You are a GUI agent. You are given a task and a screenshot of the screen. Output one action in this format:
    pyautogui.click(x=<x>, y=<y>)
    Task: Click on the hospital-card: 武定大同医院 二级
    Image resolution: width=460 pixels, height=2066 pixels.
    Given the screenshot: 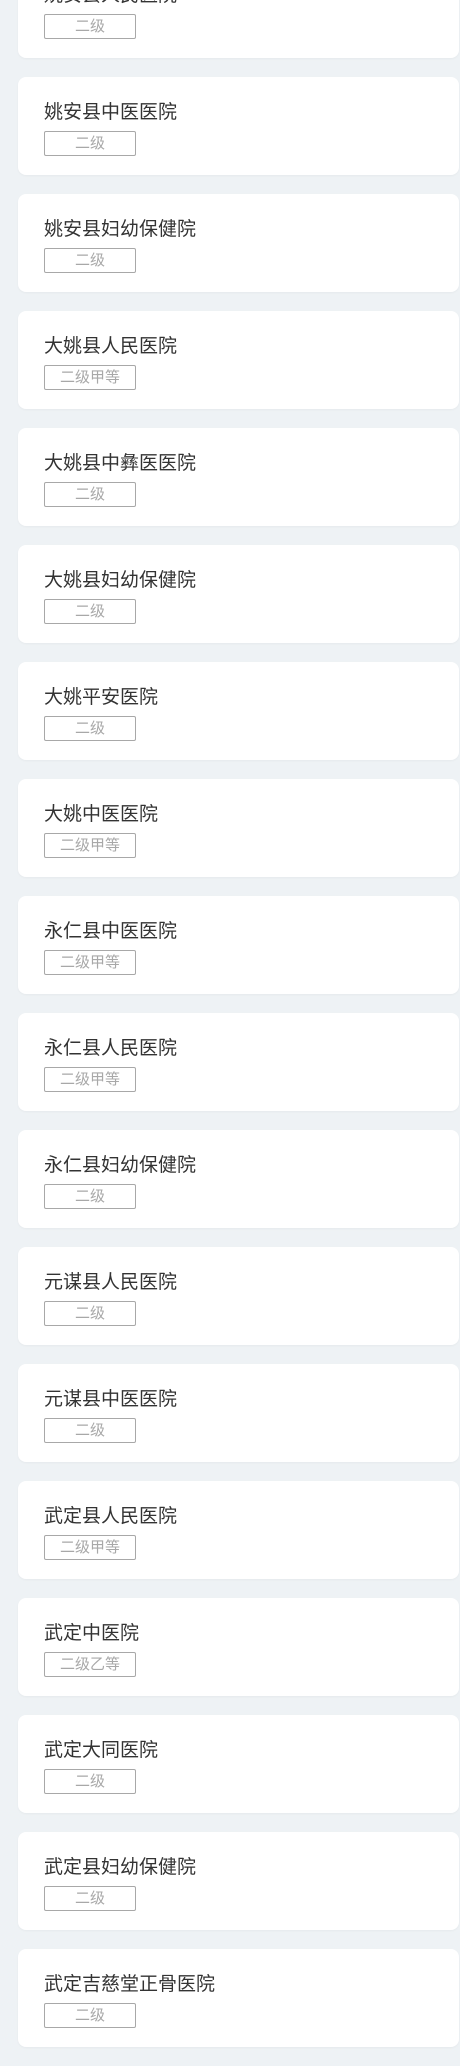 What is the action you would take?
    pyautogui.click(x=238, y=1764)
    